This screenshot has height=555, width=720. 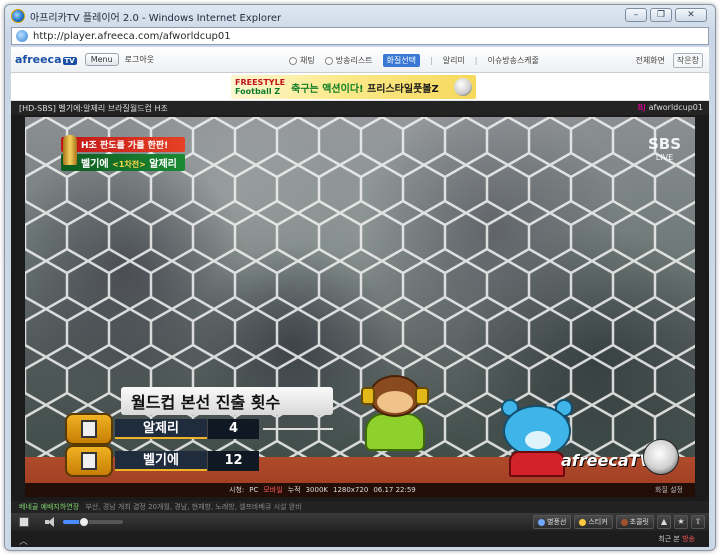 I want to click on restore-button: ❐, so click(x=661, y=15).